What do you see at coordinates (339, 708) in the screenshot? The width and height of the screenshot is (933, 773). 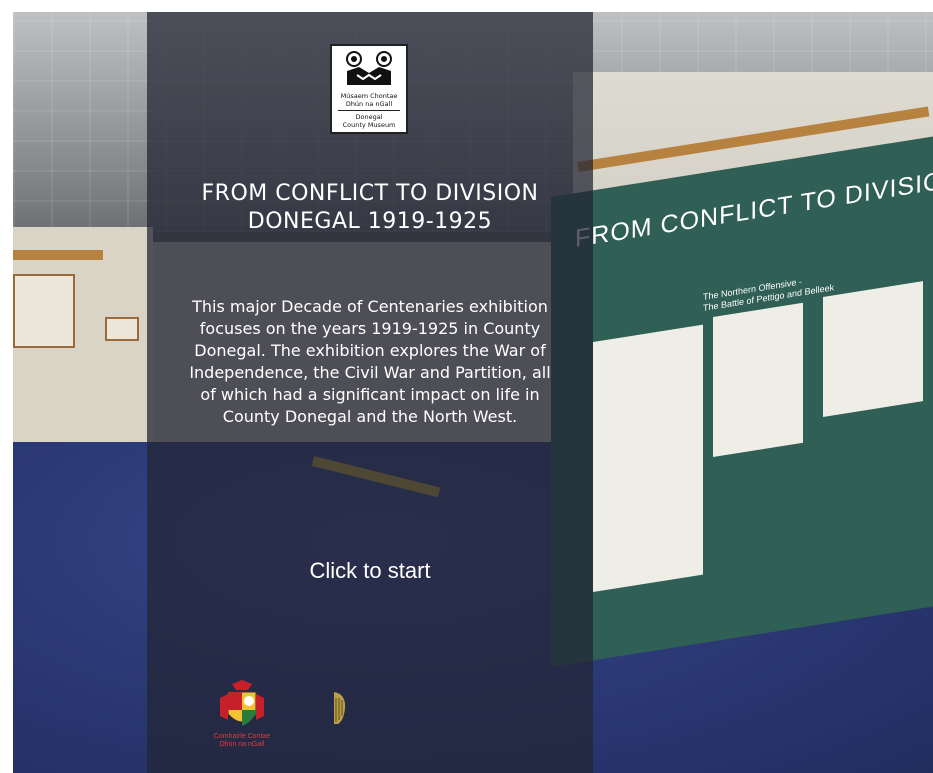 I see `harp-icon` at bounding box center [339, 708].